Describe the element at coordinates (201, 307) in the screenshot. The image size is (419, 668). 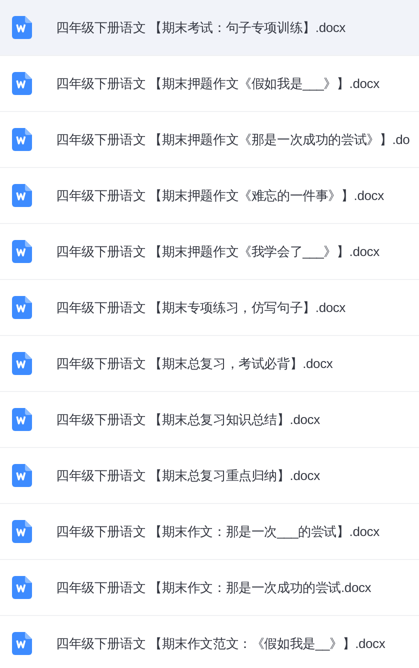
I see `file-name: 四年级下册语文 【期末专项练习，仿写句子】.docx` at that location.